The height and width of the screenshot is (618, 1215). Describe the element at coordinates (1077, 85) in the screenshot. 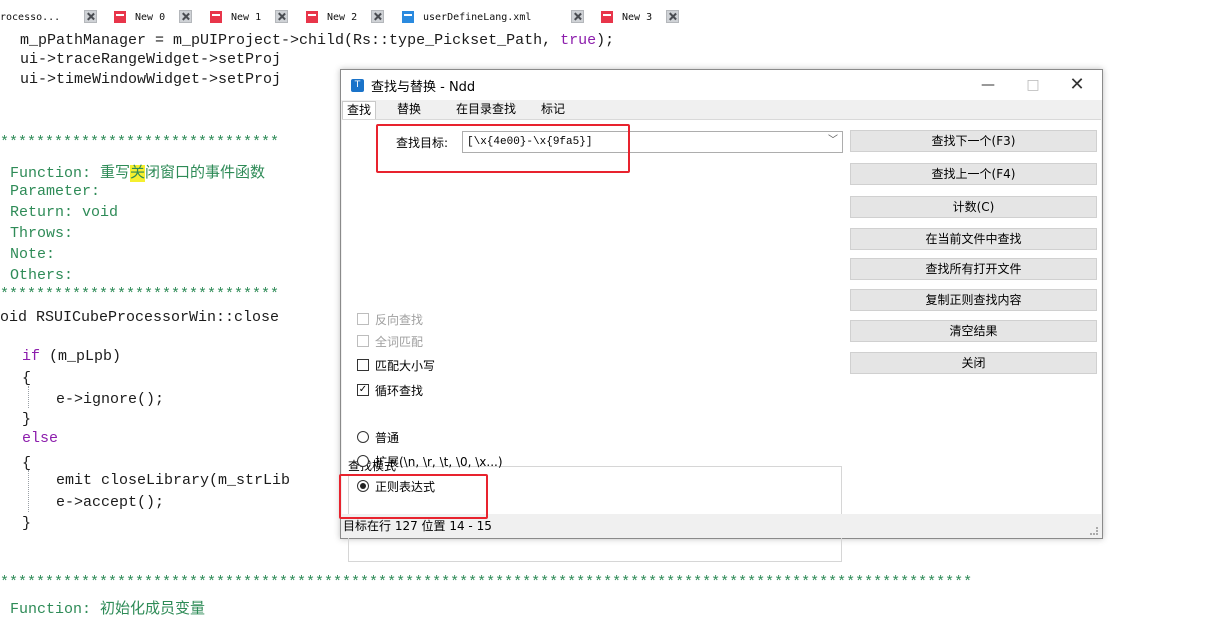

I see `close-window-button: ✕` at that location.